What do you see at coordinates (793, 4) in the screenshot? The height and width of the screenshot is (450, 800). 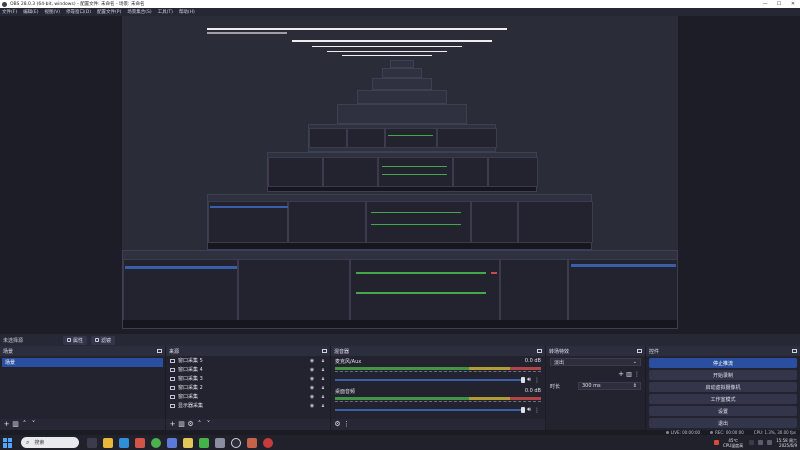 I see `close-button: ✕` at bounding box center [793, 4].